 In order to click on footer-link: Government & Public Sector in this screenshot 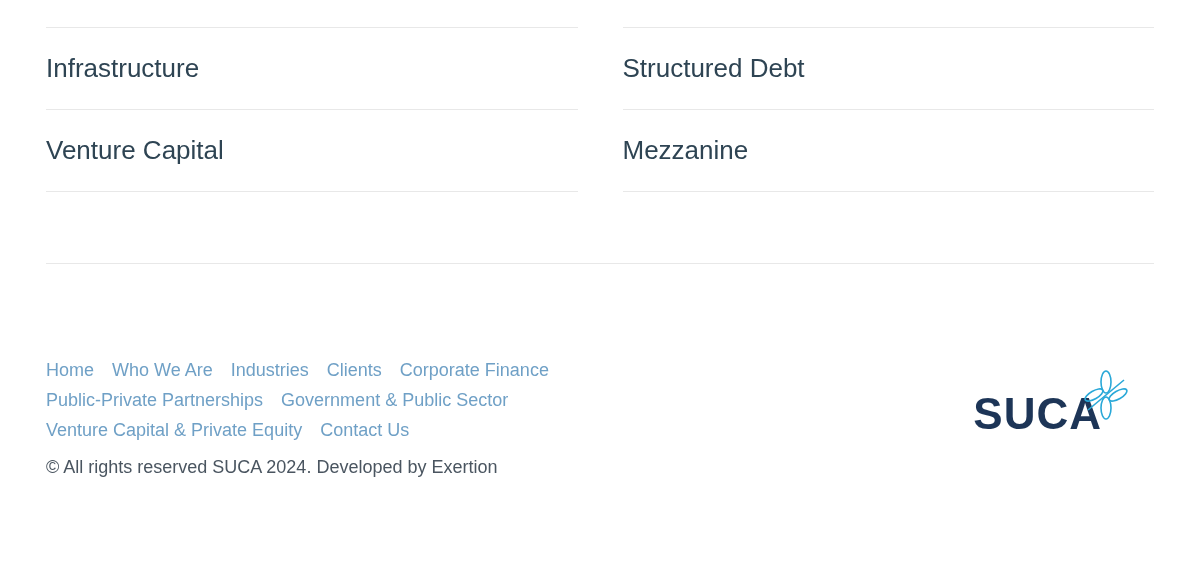, I will do `click(395, 400)`.